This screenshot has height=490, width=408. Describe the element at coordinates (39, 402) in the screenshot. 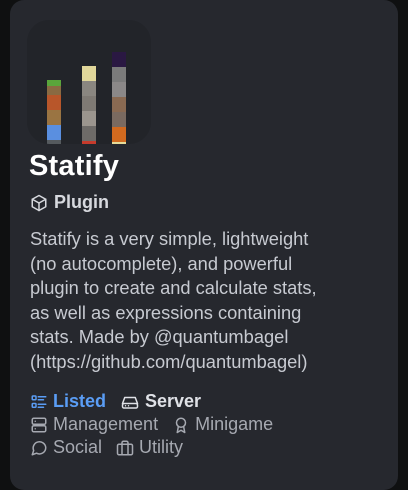

I see `list-icon` at that location.